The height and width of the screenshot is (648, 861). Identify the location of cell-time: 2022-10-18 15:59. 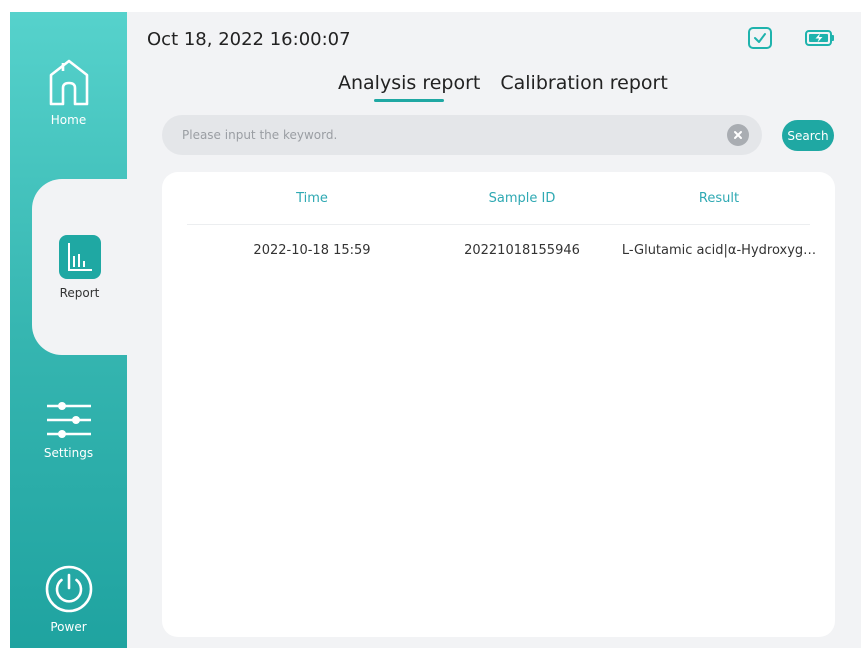
(312, 250).